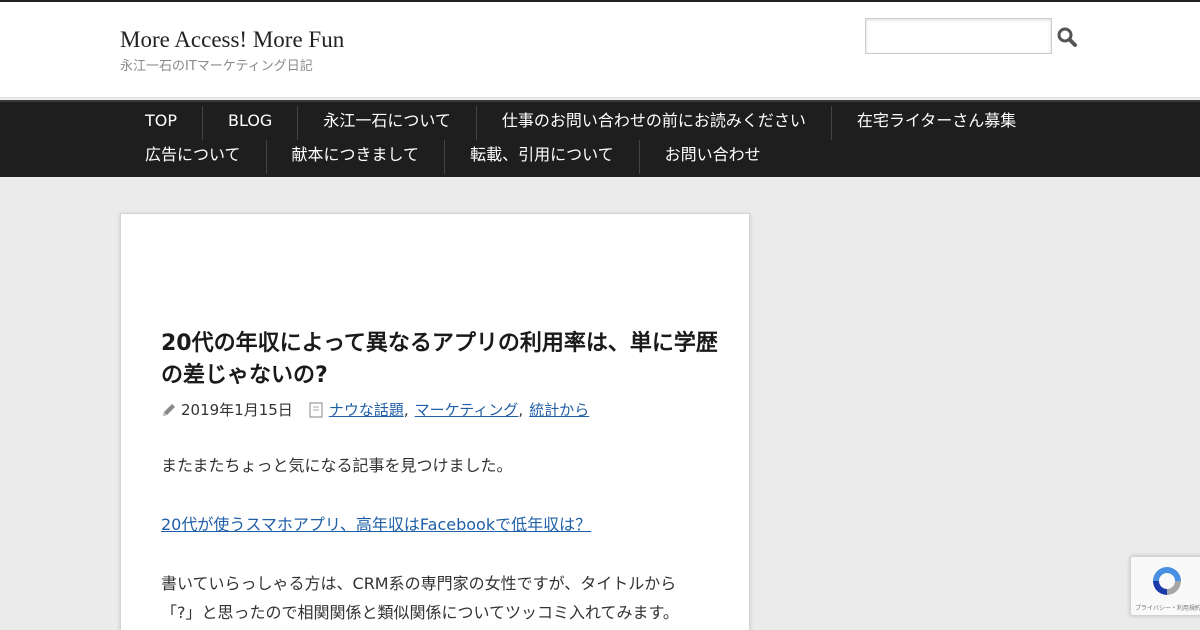  I want to click on nav-item-before-inquiry: 仕事のお問い合わせの前にお読みください, so click(654, 123).